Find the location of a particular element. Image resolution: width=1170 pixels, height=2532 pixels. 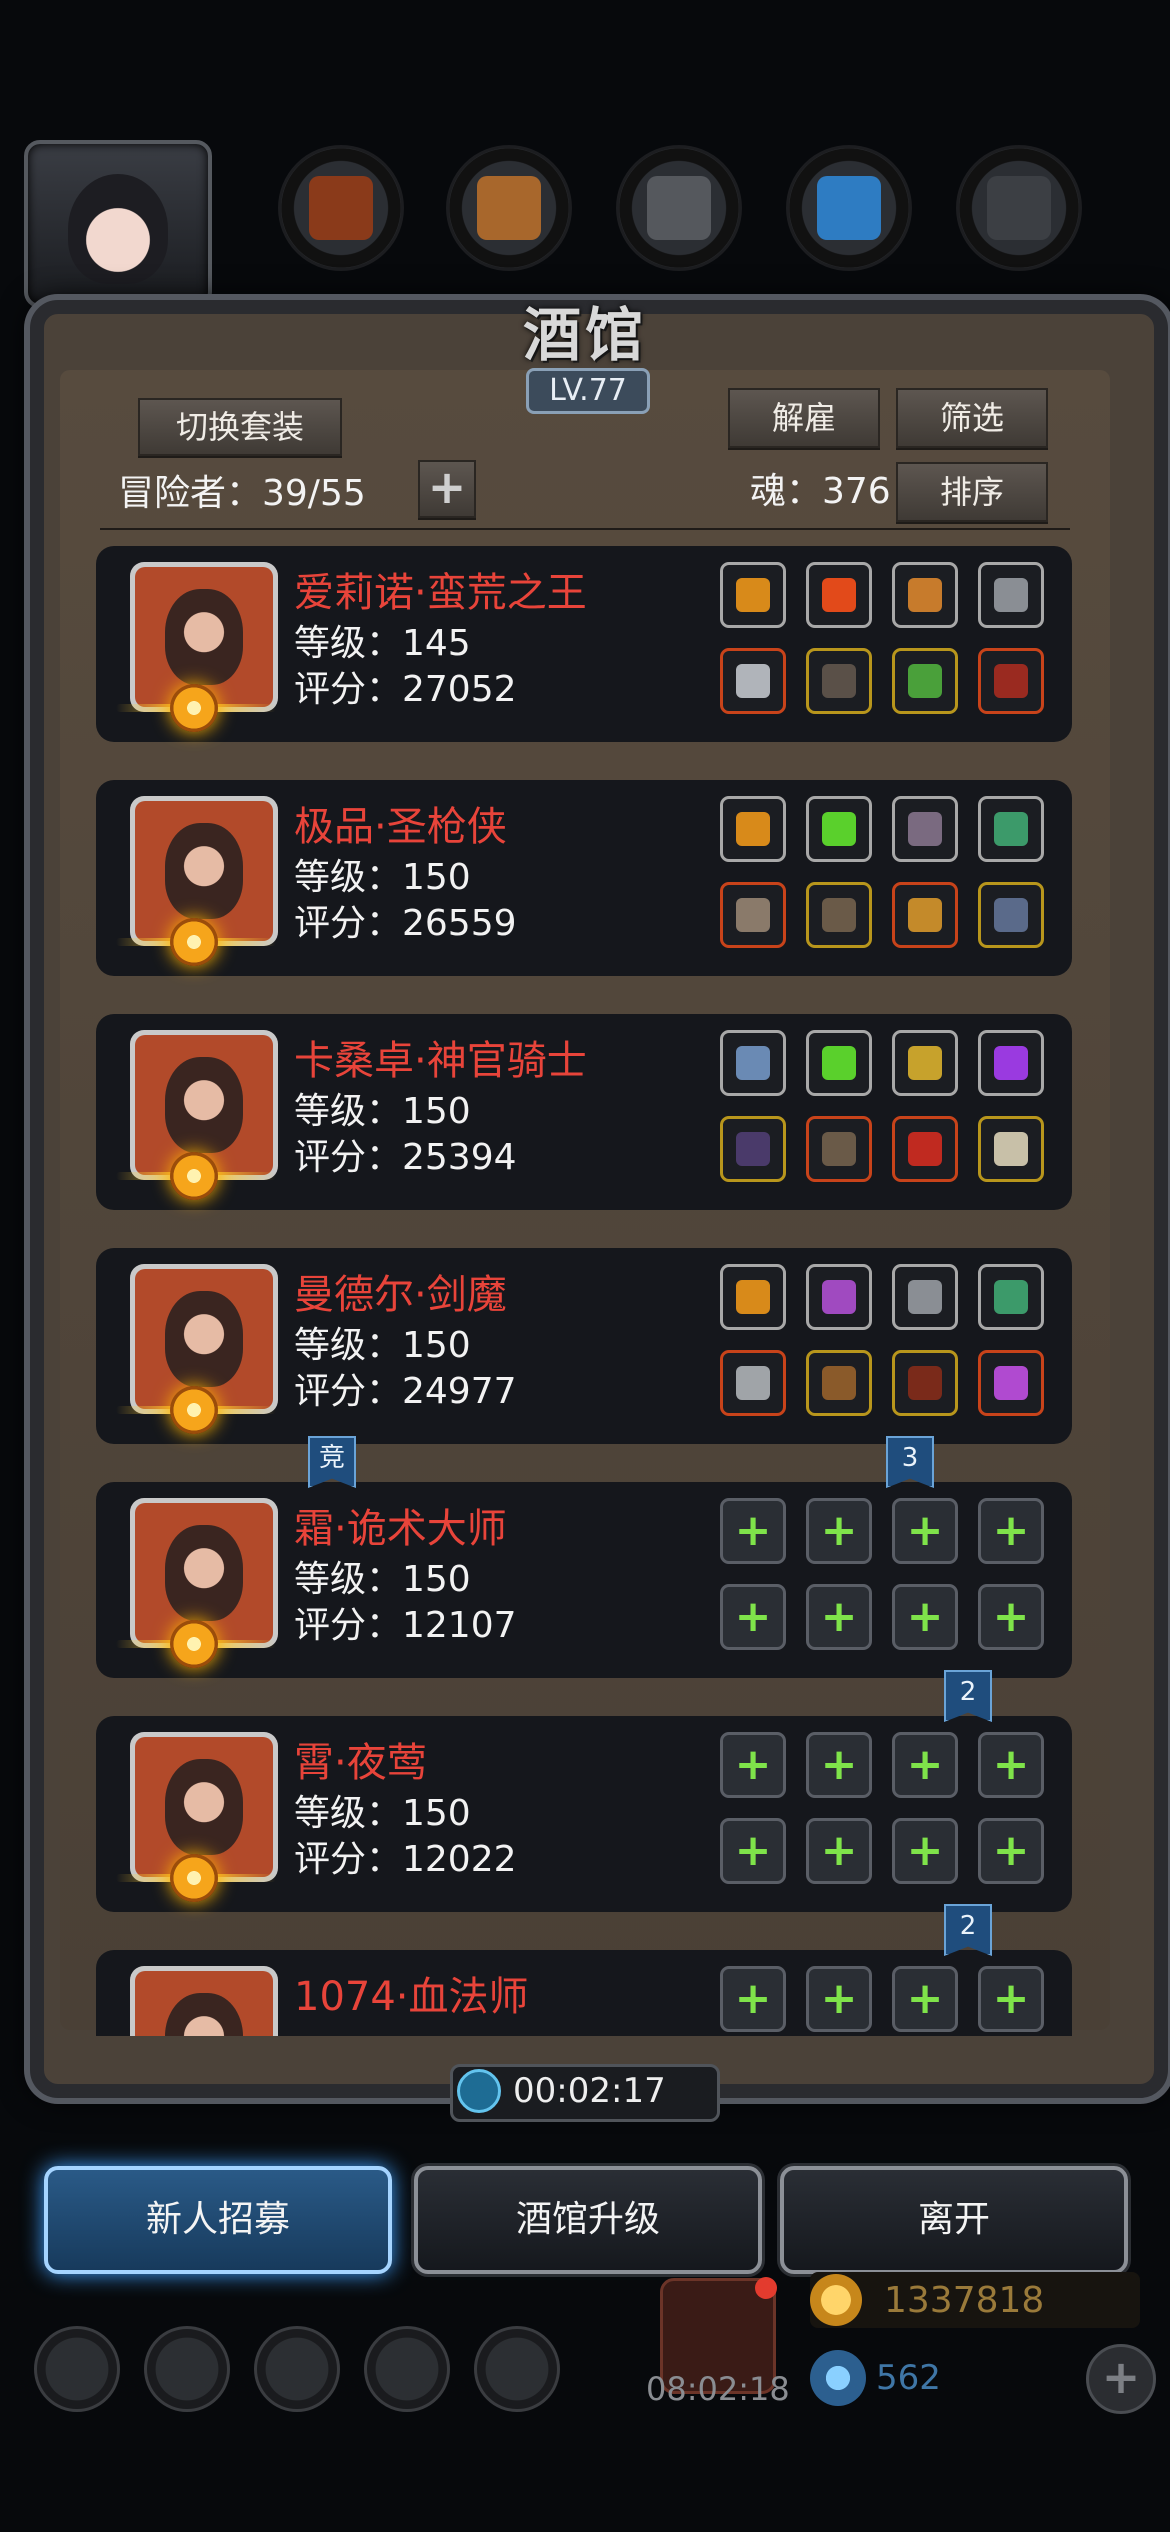

hero-card: 霜·诡术大师 等级：150 评分：12107 + + + + + + + + is located at coordinates (584, 1580).